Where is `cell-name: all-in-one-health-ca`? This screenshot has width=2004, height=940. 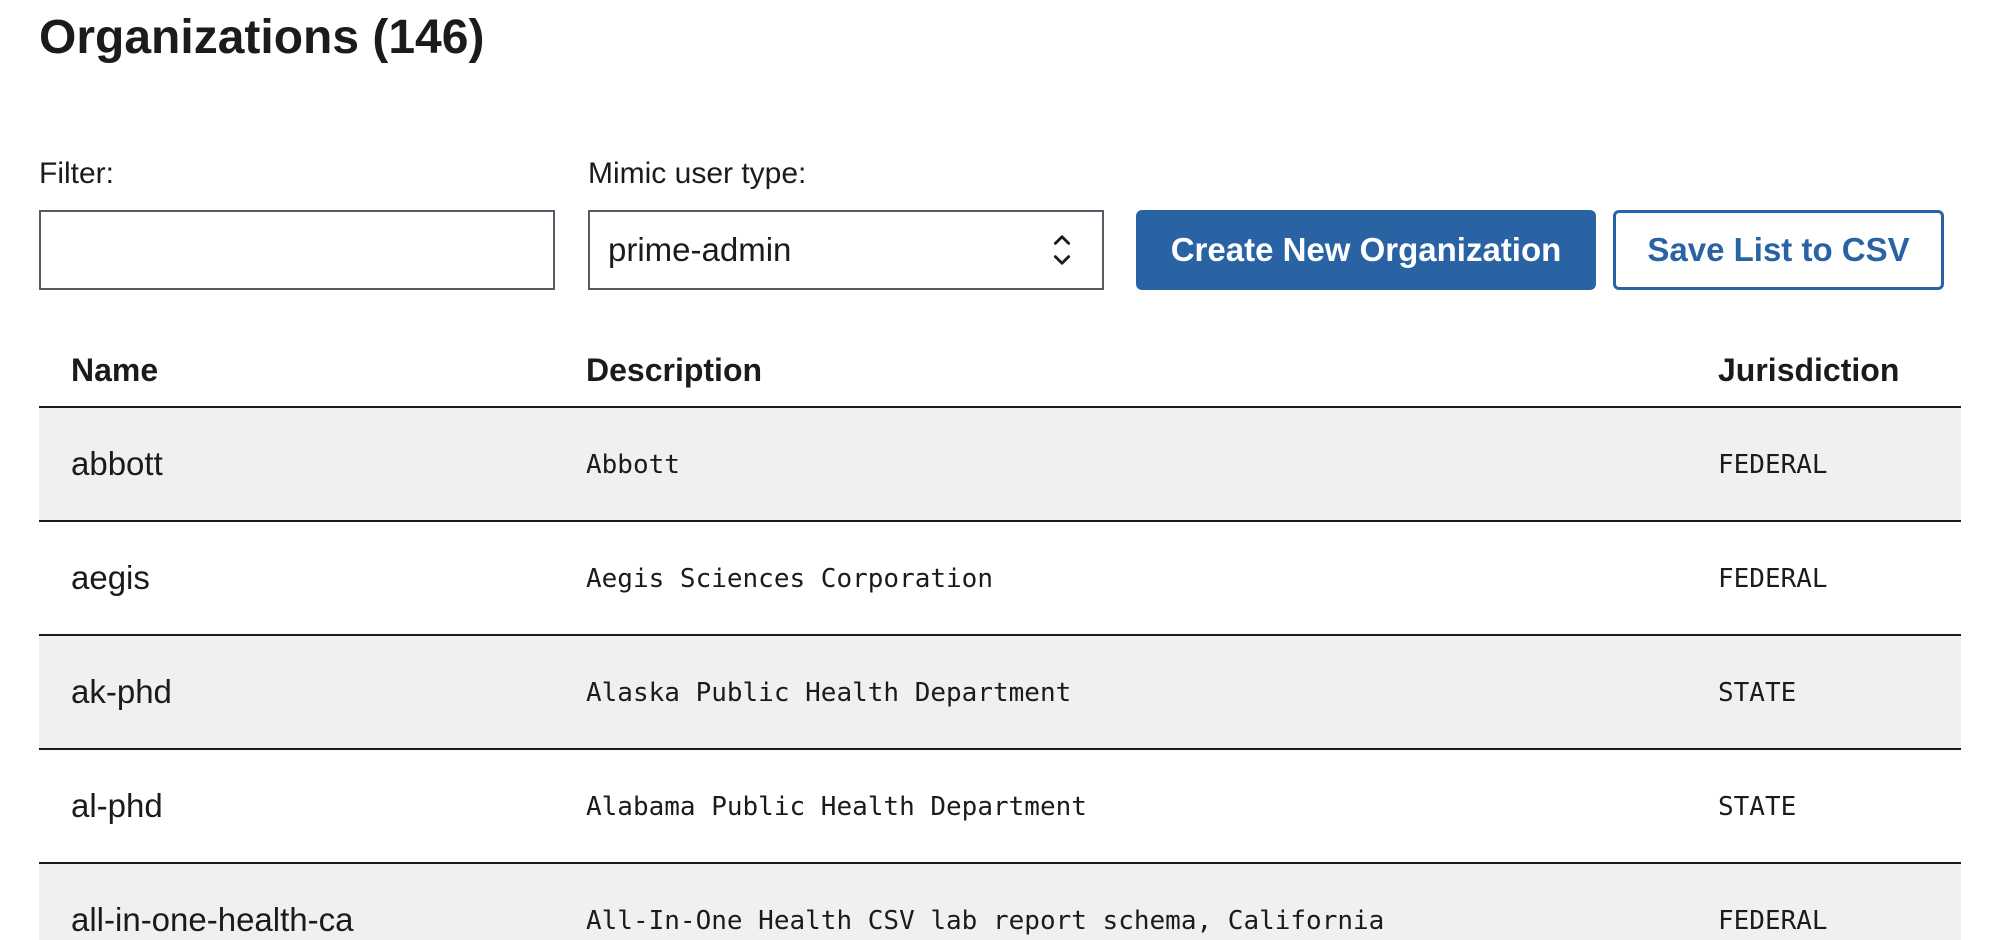 cell-name: all-in-one-health-ca is located at coordinates (212, 920).